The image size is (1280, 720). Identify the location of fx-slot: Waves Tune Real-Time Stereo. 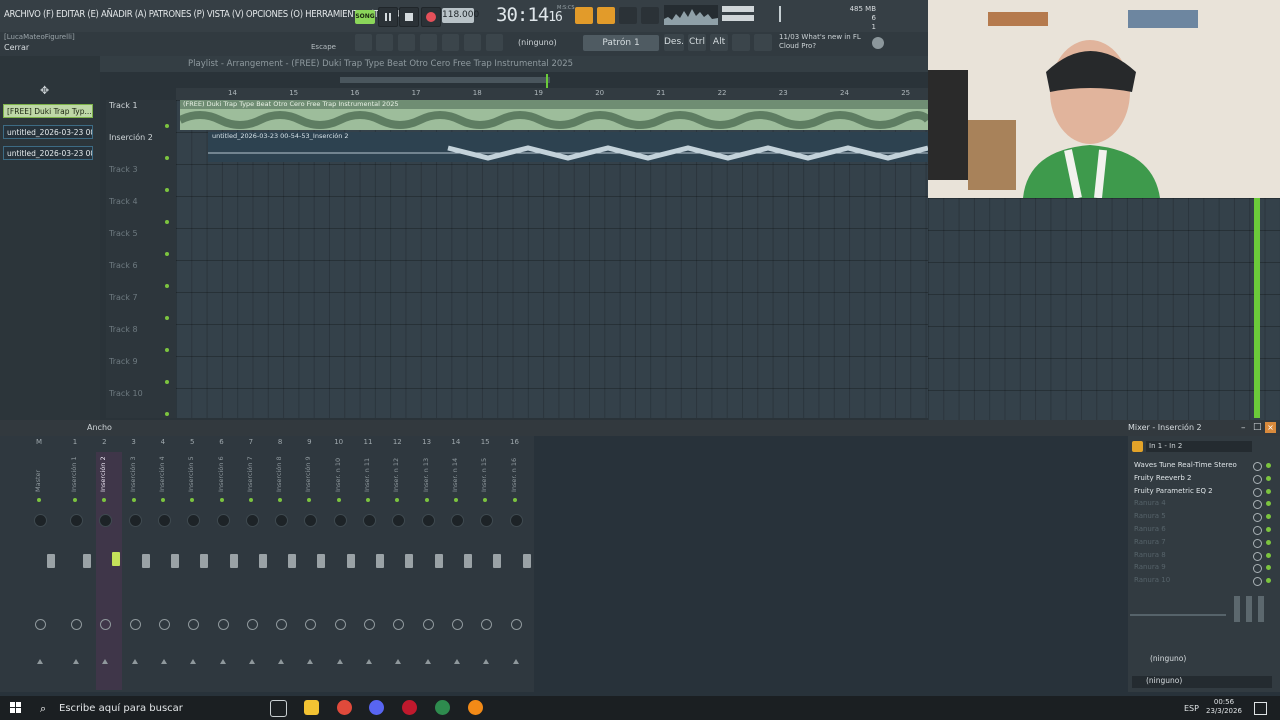
(1193, 465).